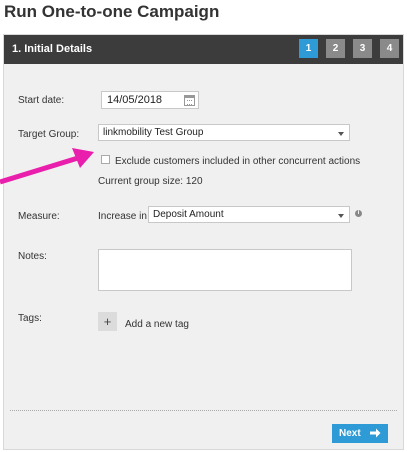  What do you see at coordinates (112, 11) in the screenshot?
I see `page-title: Run One-to-one Campaign` at bounding box center [112, 11].